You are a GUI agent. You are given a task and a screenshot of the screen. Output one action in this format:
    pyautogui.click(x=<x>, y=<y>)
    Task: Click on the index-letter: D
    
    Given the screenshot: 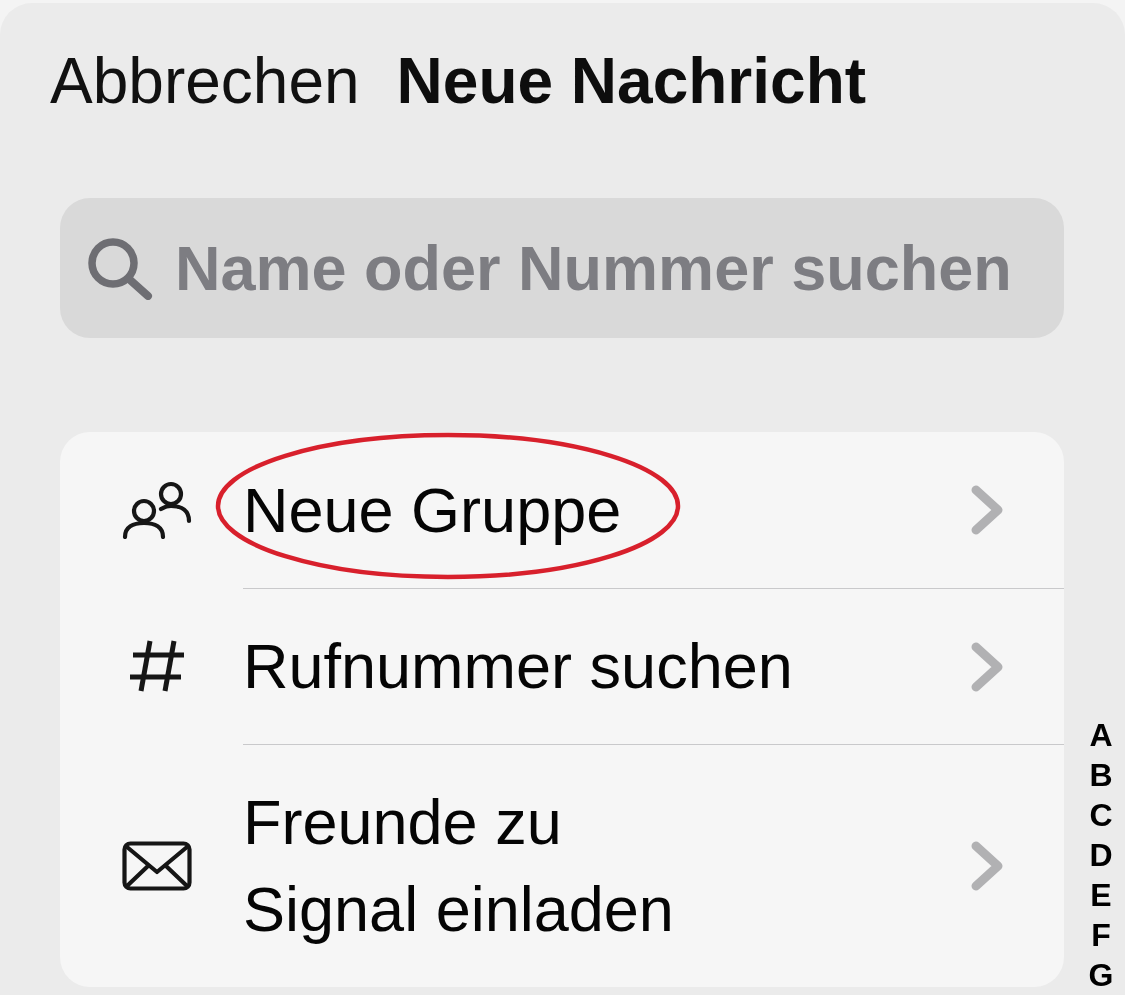 What is the action you would take?
    pyautogui.click(x=1101, y=855)
    